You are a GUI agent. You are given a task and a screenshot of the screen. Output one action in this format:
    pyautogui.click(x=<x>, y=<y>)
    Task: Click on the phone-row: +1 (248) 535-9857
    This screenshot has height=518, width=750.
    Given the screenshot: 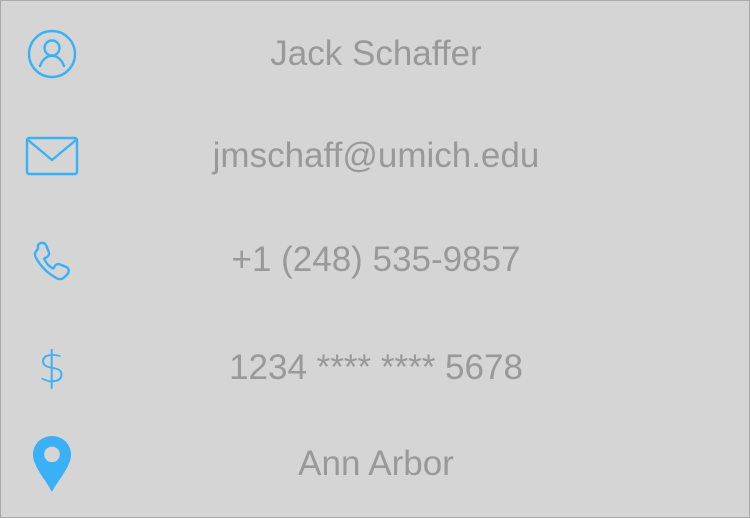 What is the action you would take?
    pyautogui.click(x=375, y=260)
    